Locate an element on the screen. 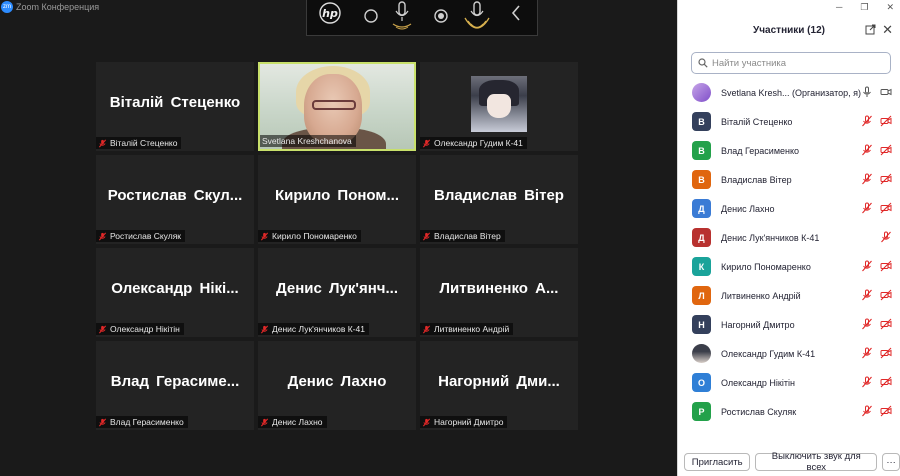  tile-name: Віталій Стеценко is located at coordinates (175, 102).